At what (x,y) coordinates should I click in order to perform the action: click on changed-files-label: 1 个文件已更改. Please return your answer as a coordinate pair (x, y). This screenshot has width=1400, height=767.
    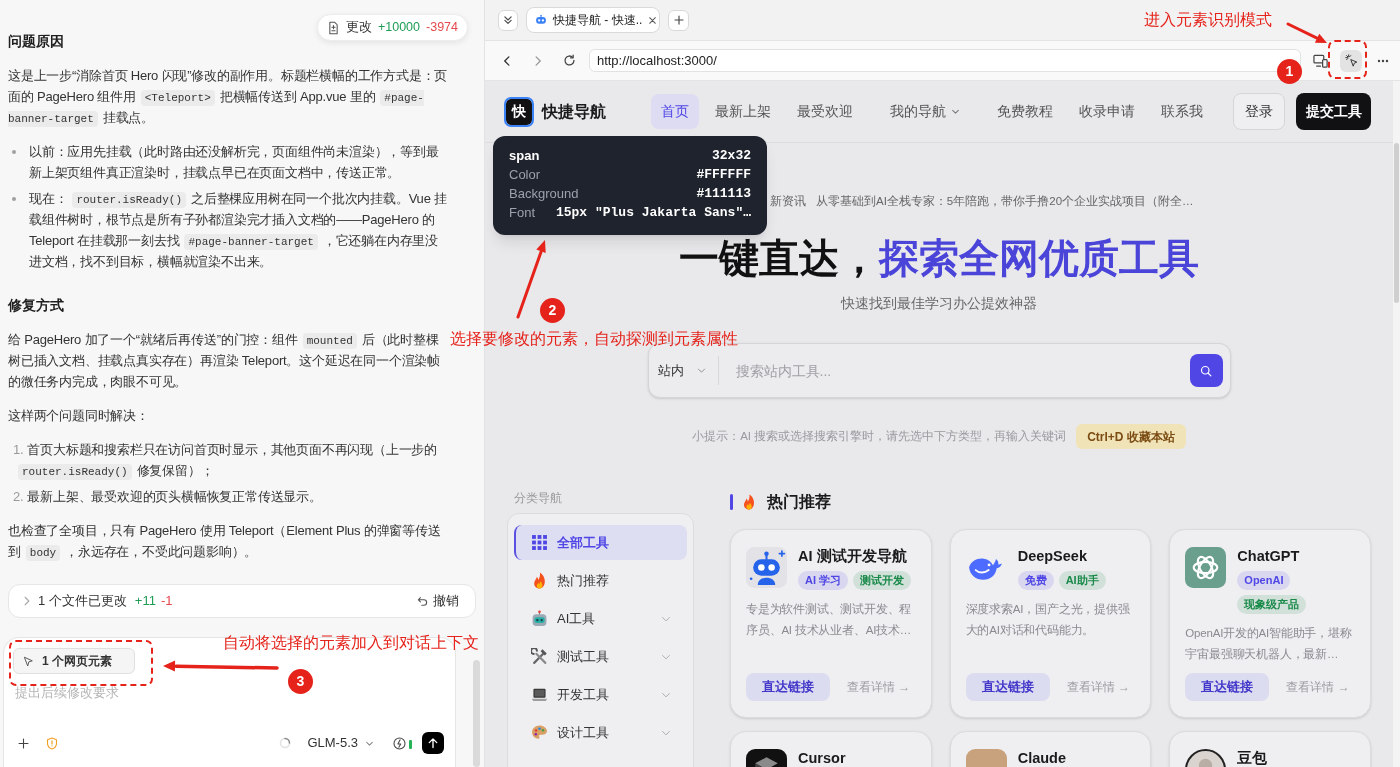
    Looking at the image, I should click on (82, 601).